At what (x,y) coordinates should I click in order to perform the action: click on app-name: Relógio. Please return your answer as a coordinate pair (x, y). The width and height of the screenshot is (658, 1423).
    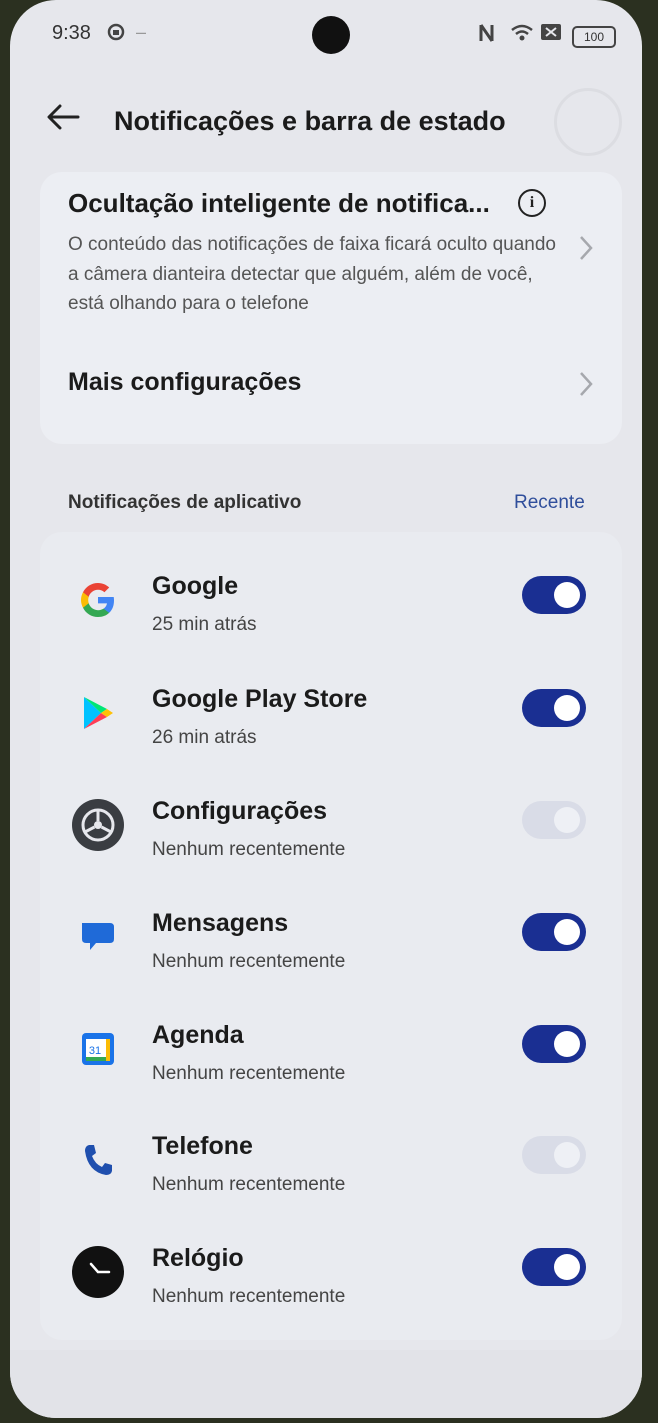
    Looking at the image, I should click on (198, 1258).